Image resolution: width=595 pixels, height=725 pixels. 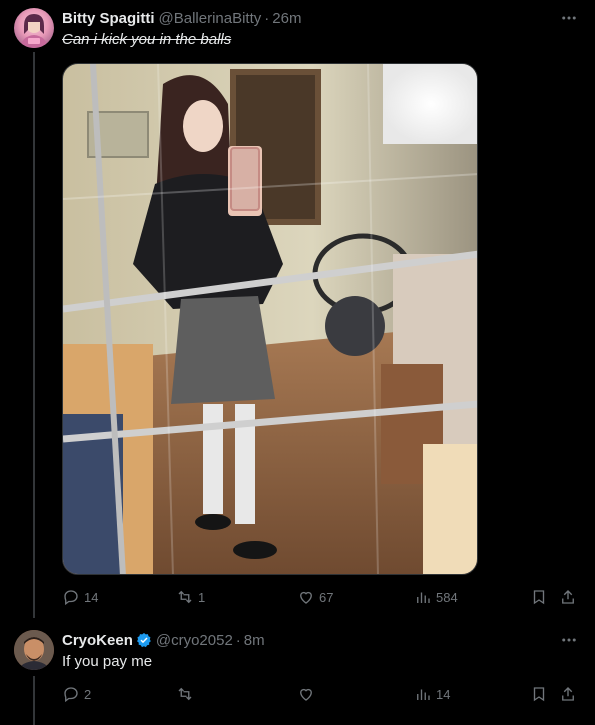 I want to click on views-button: 584, so click(x=436, y=597).